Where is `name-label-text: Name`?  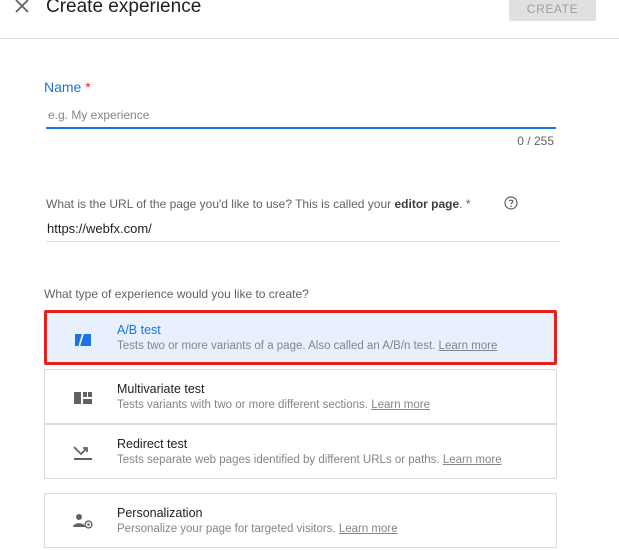 name-label-text: Name is located at coordinates (63, 87).